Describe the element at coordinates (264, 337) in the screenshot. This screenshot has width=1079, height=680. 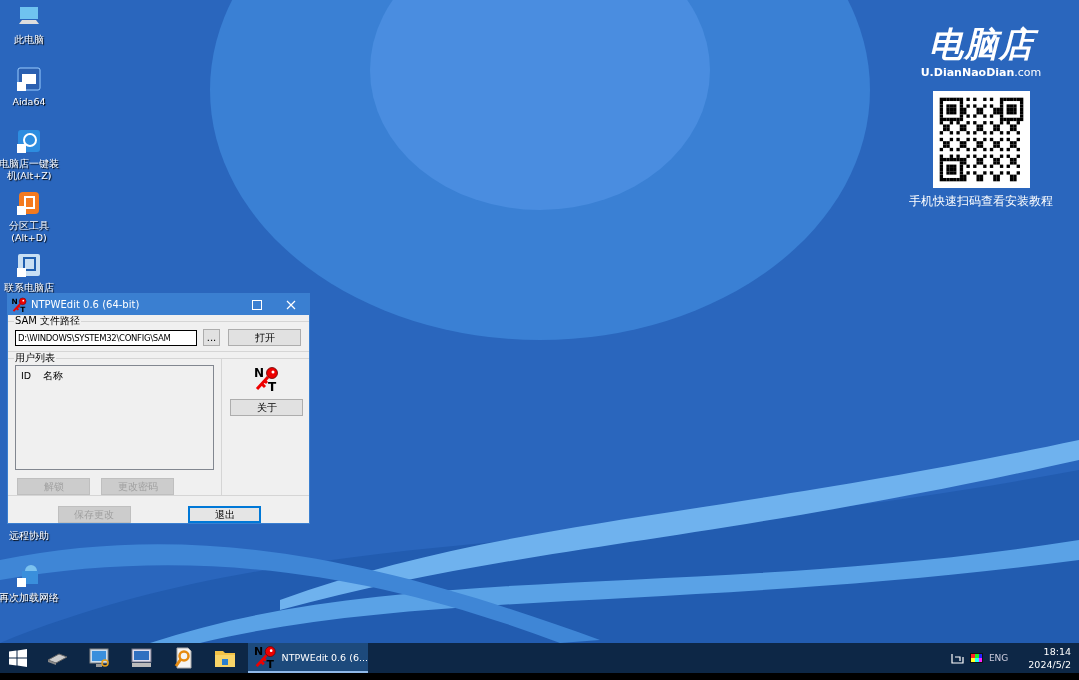
I see `open-button: 打开` at that location.